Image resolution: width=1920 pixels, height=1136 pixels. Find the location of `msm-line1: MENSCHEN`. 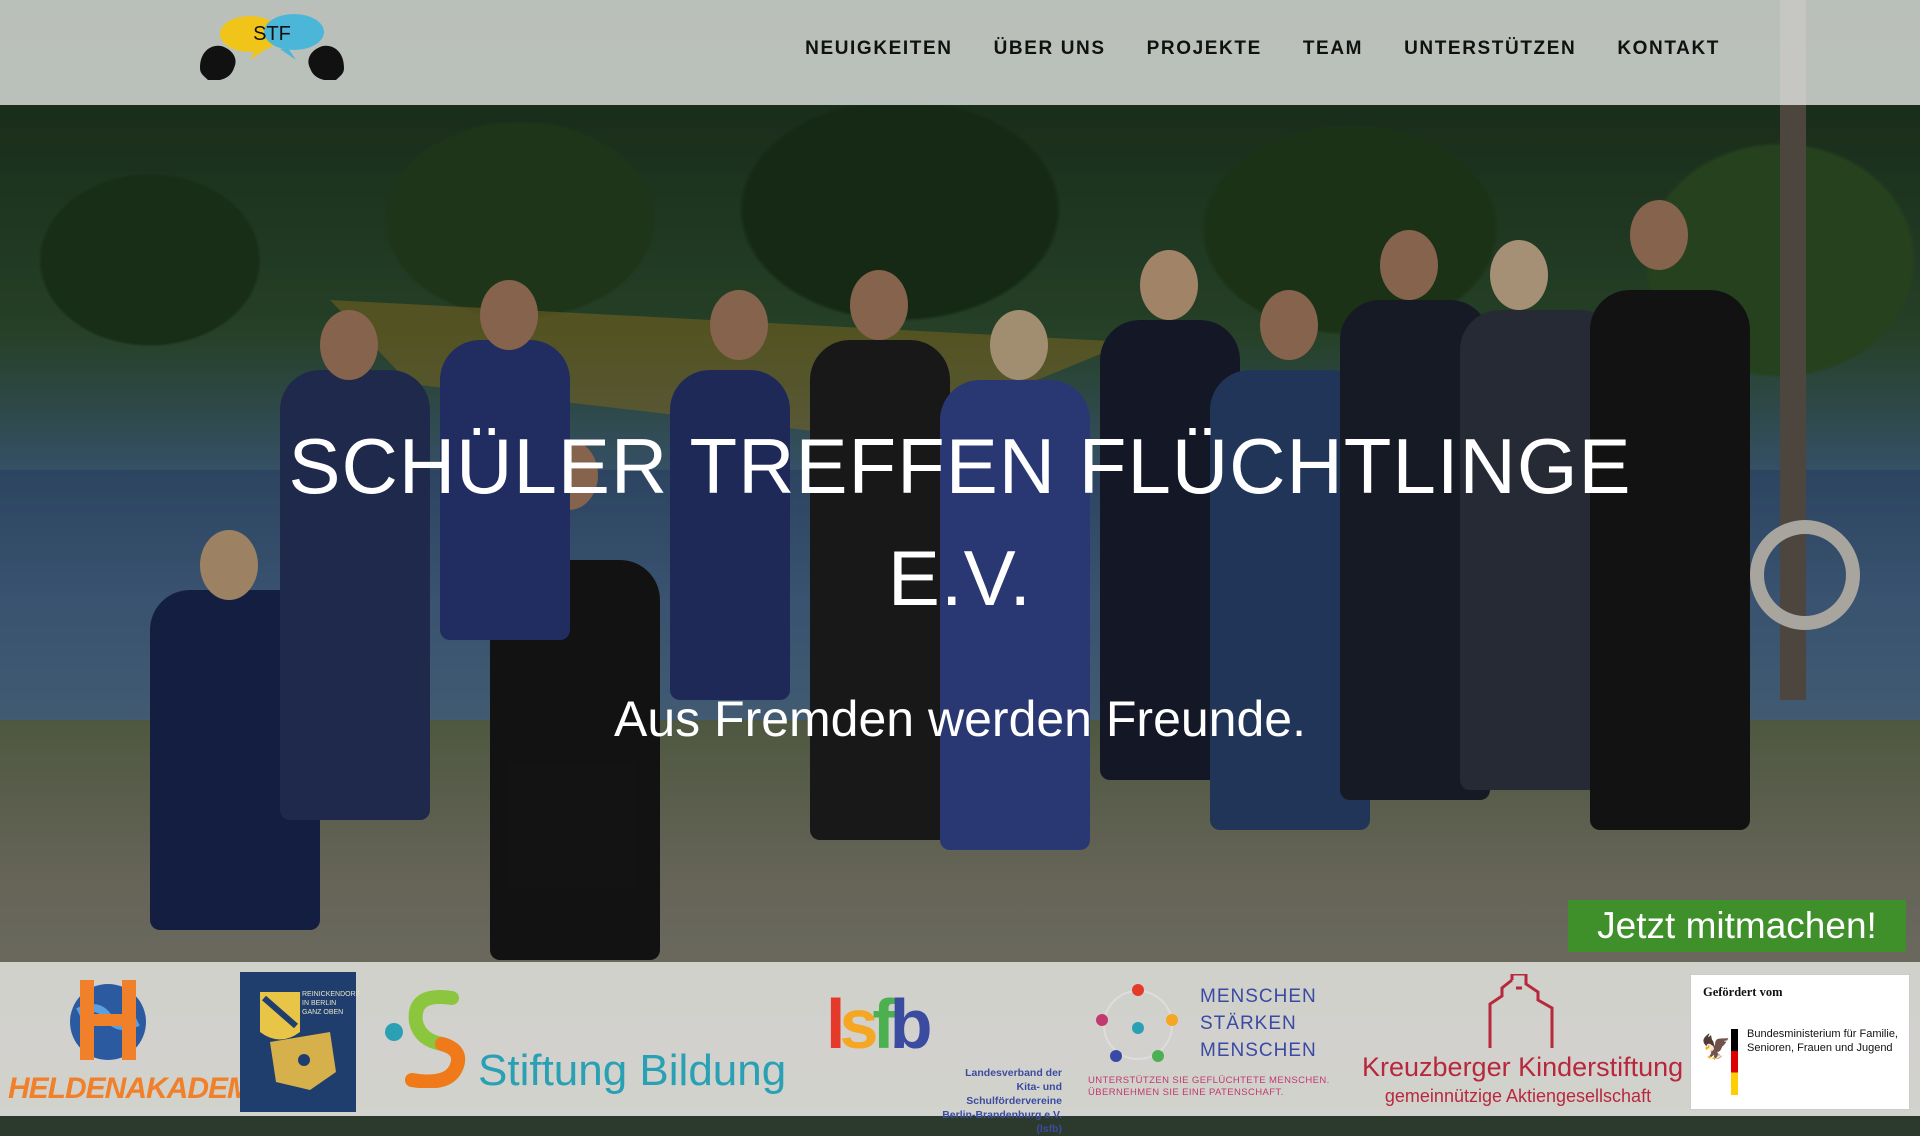

msm-line1: MENSCHEN is located at coordinates (1258, 996).